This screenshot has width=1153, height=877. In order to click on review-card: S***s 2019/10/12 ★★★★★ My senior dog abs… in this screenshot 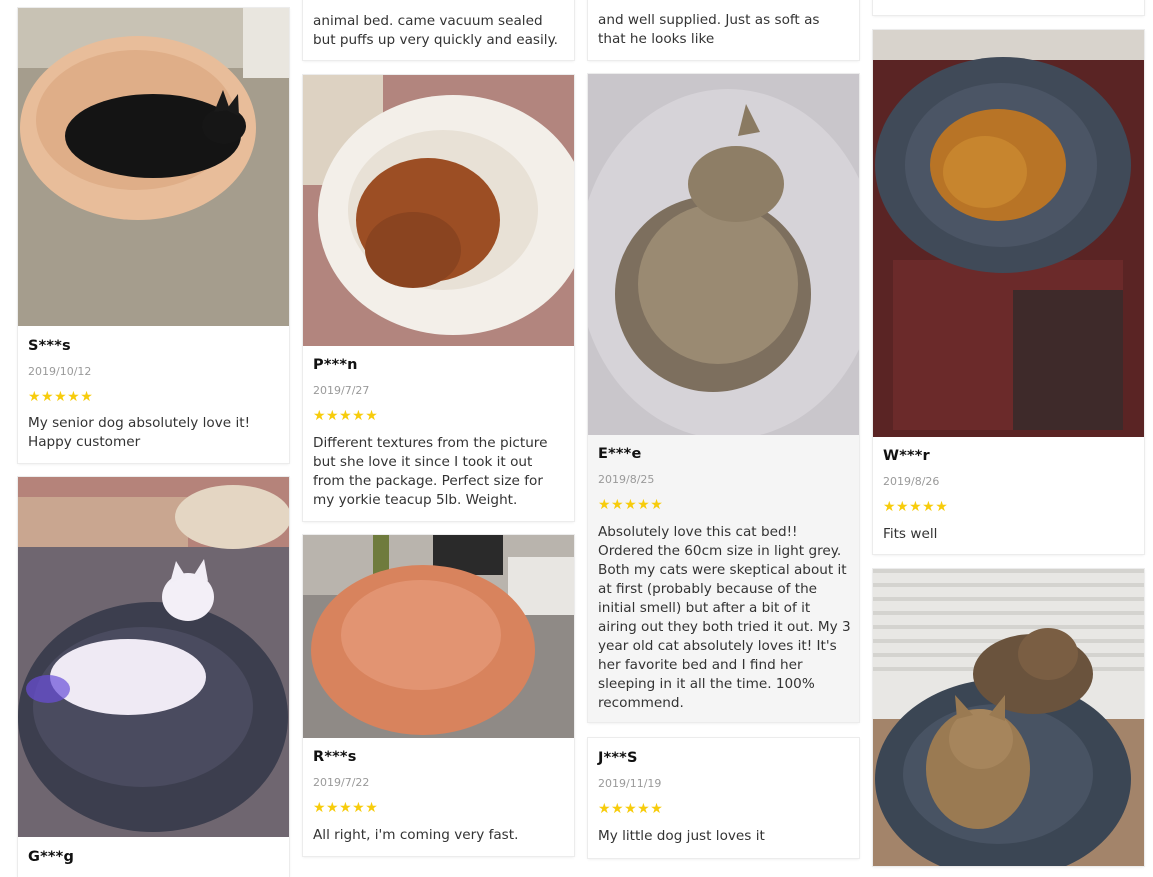, I will do `click(153, 235)`.